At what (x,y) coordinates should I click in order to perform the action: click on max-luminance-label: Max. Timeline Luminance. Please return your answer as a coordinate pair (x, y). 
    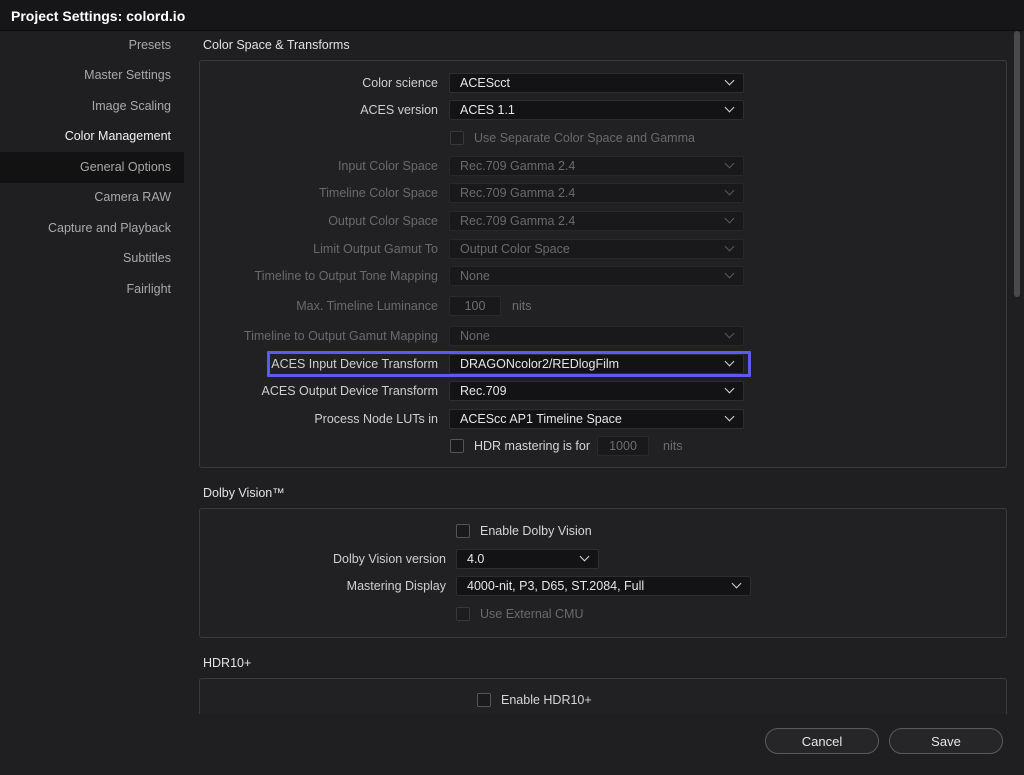
    Looking at the image, I should click on (367, 306).